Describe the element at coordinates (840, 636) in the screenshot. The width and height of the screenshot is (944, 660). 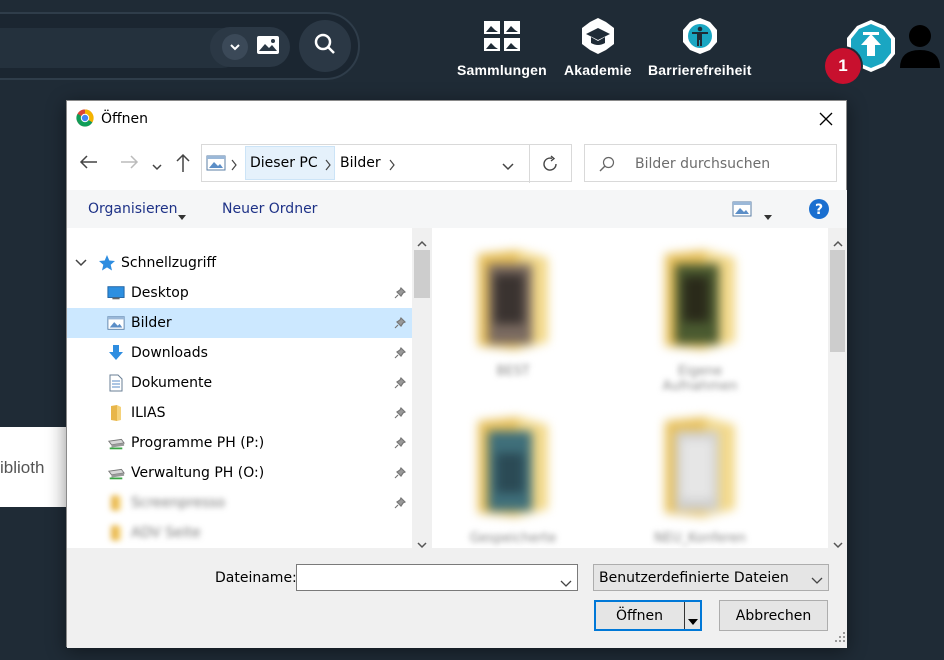
I see `resize-grip-icon` at that location.